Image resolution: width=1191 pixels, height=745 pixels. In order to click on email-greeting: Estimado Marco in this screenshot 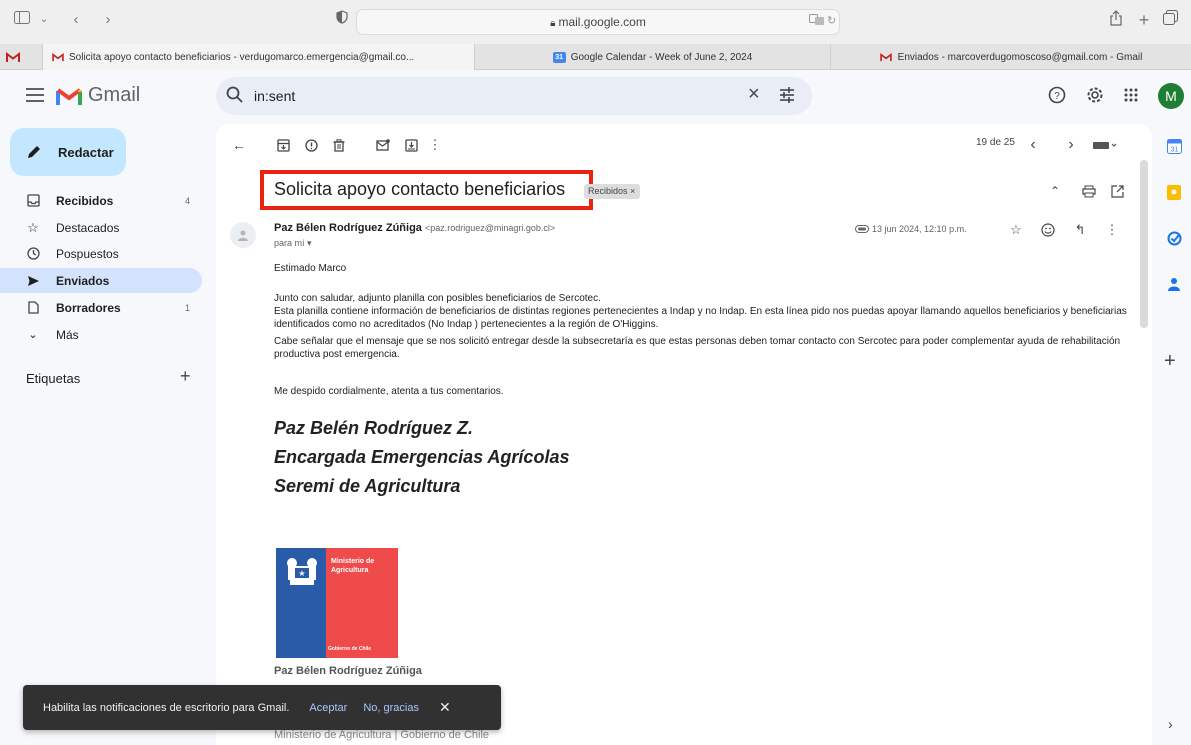, I will do `click(310, 268)`.